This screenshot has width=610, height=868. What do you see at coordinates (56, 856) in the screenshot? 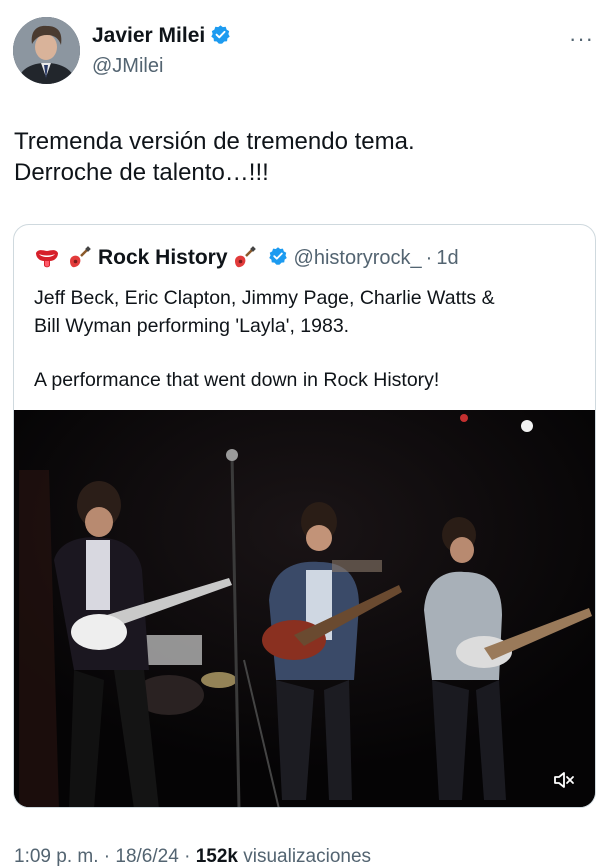
I see `tweet-time: 1:09 p. m.` at bounding box center [56, 856].